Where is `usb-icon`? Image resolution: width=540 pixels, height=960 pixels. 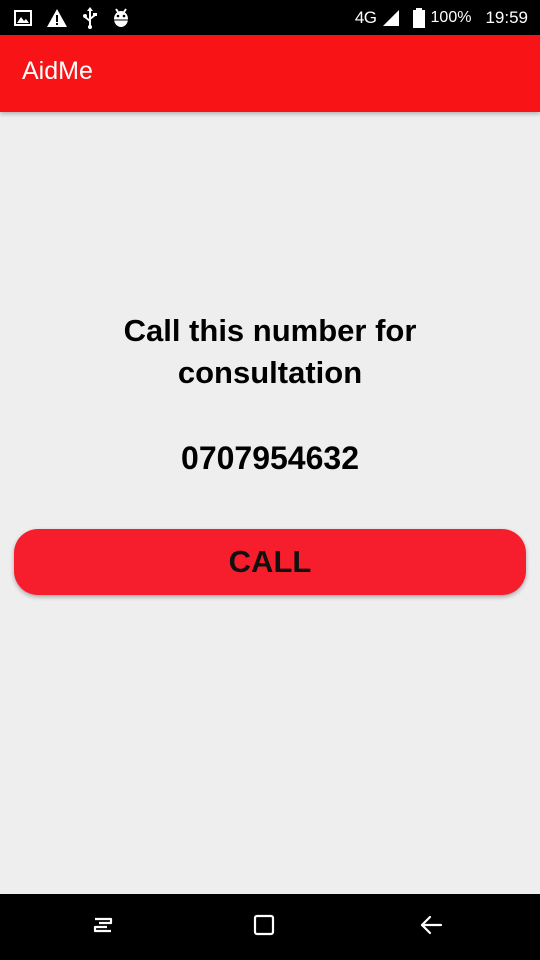 usb-icon is located at coordinates (90, 18).